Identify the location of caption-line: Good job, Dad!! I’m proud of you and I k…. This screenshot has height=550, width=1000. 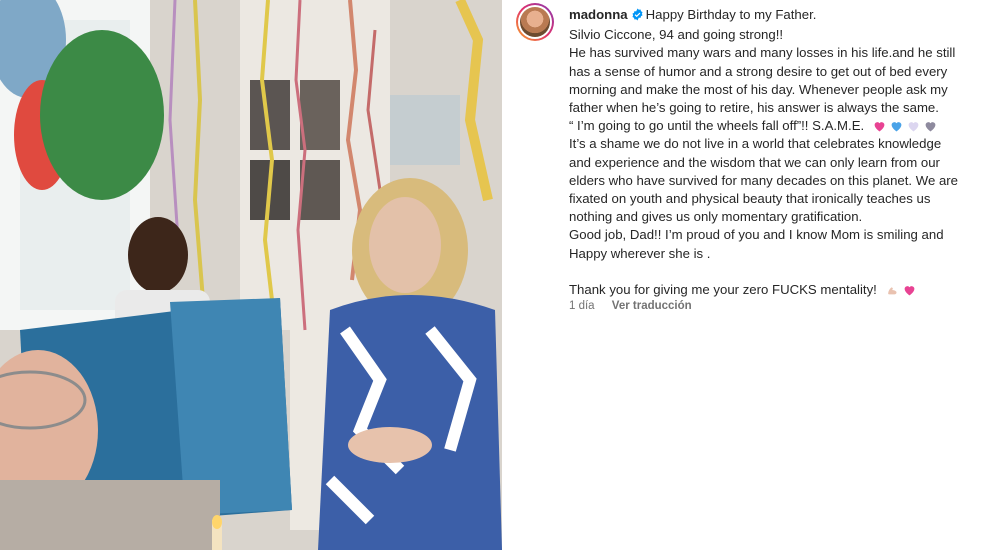
(756, 235).